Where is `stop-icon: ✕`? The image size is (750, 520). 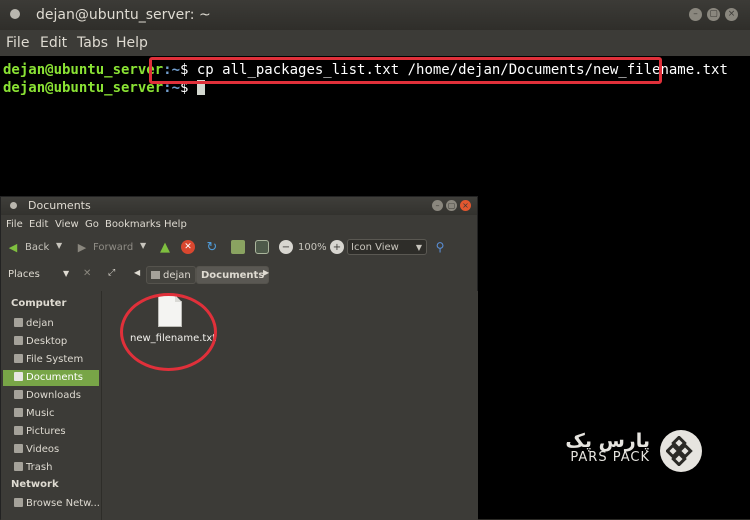 stop-icon: ✕ is located at coordinates (188, 247).